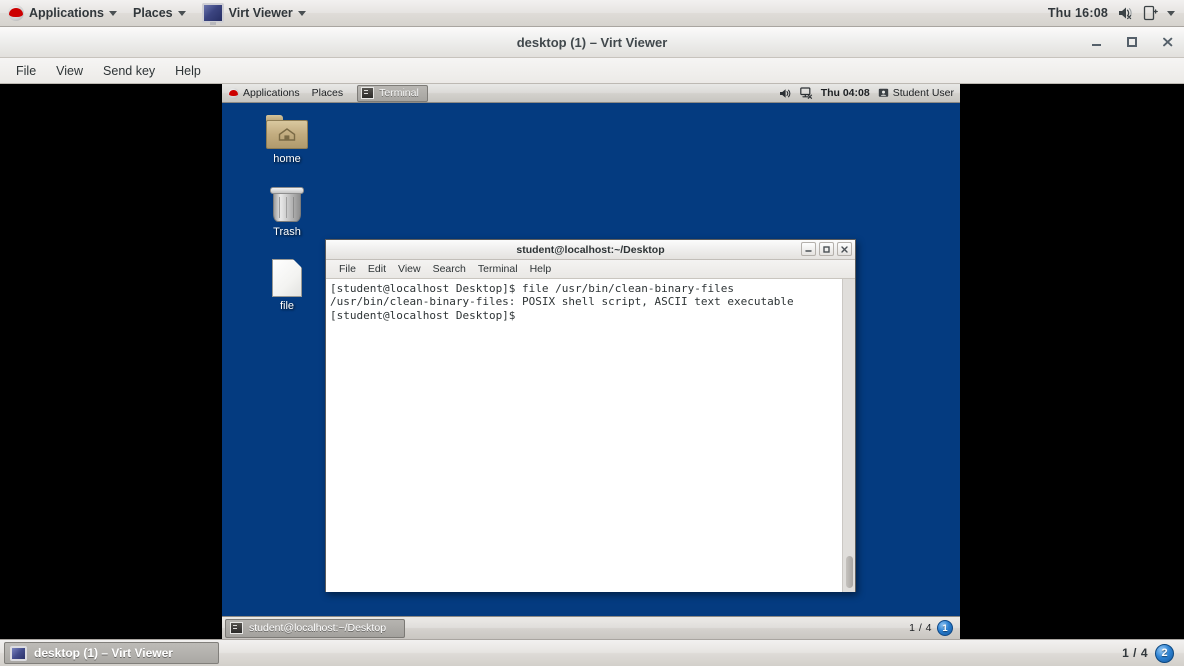 This screenshot has height=666, width=1184. I want to click on terminal-maximize-button, so click(826, 249).